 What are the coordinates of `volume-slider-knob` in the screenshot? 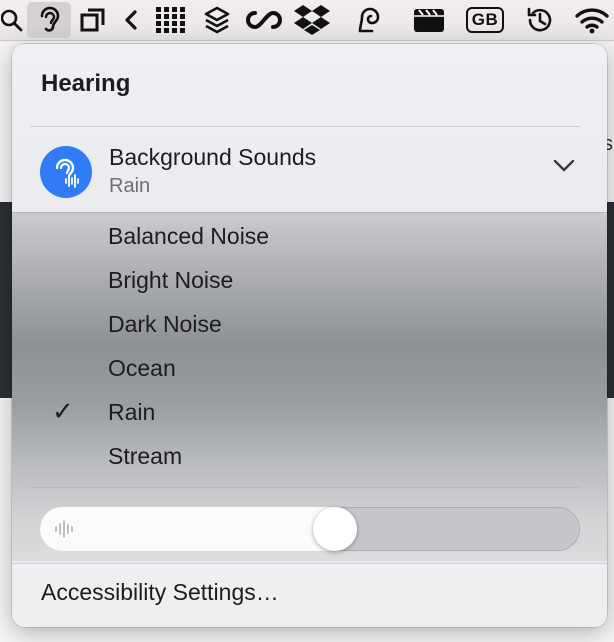 It's located at (335, 529).